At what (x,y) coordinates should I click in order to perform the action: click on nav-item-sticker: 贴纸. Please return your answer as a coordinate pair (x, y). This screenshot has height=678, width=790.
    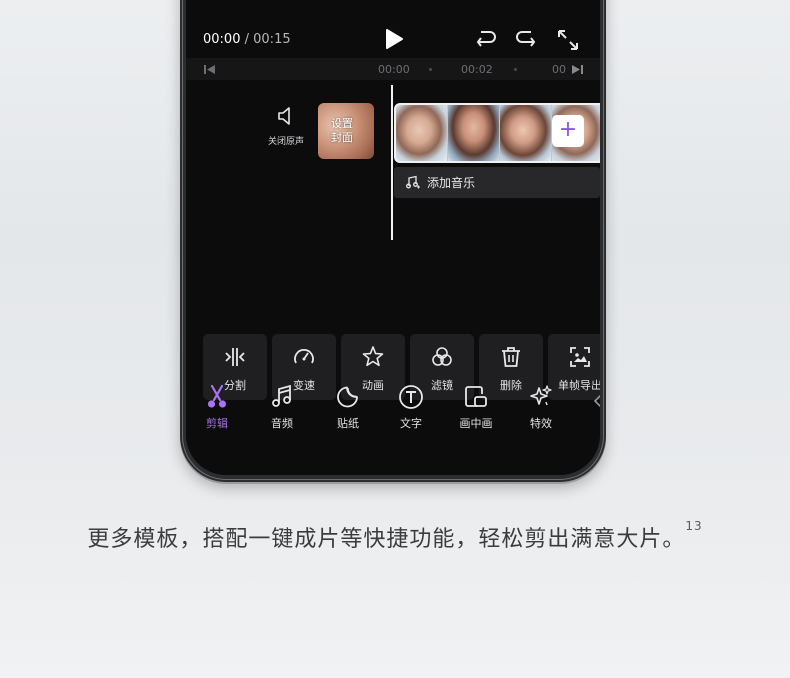
    Looking at the image, I should click on (348, 405).